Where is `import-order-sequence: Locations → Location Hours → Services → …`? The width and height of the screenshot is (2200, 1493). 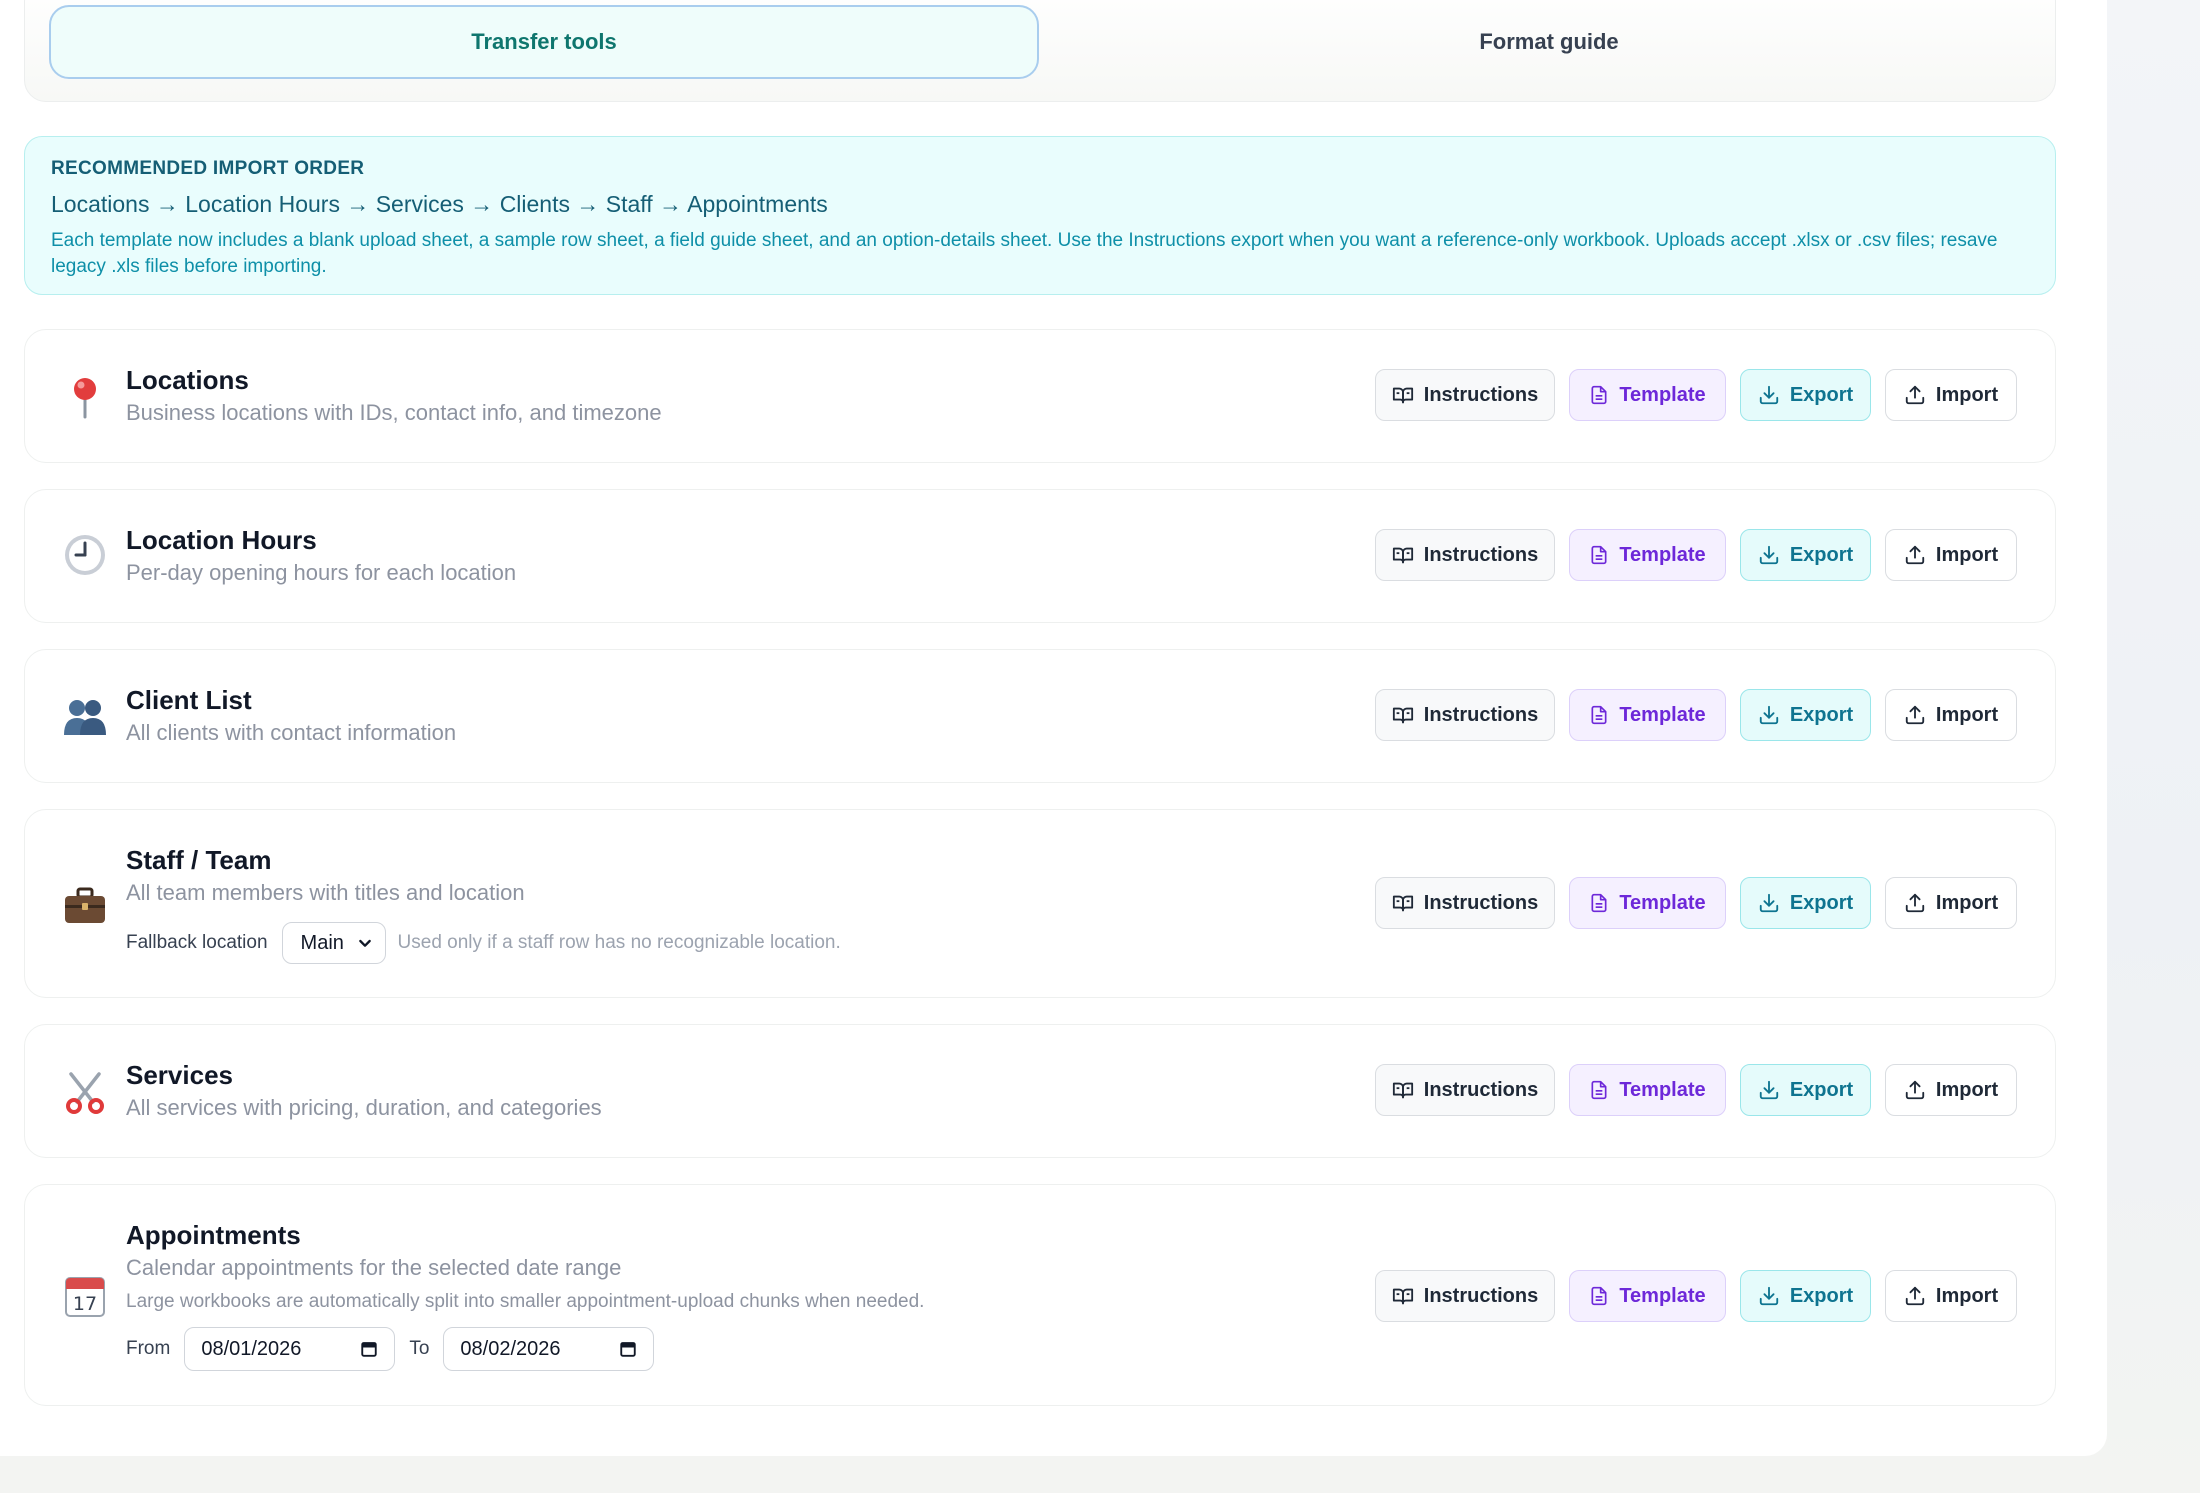
import-order-sequence: Locations → Location Hours → Services → … is located at coordinates (439, 204).